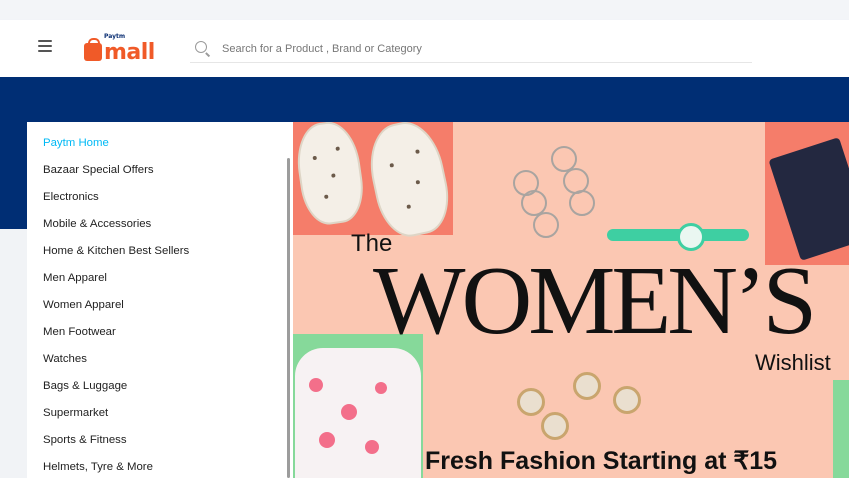  Describe the element at coordinates (601, 461) in the screenshot. I see `banner-offer-text: Fresh Fashion Starting at ₹15` at that location.